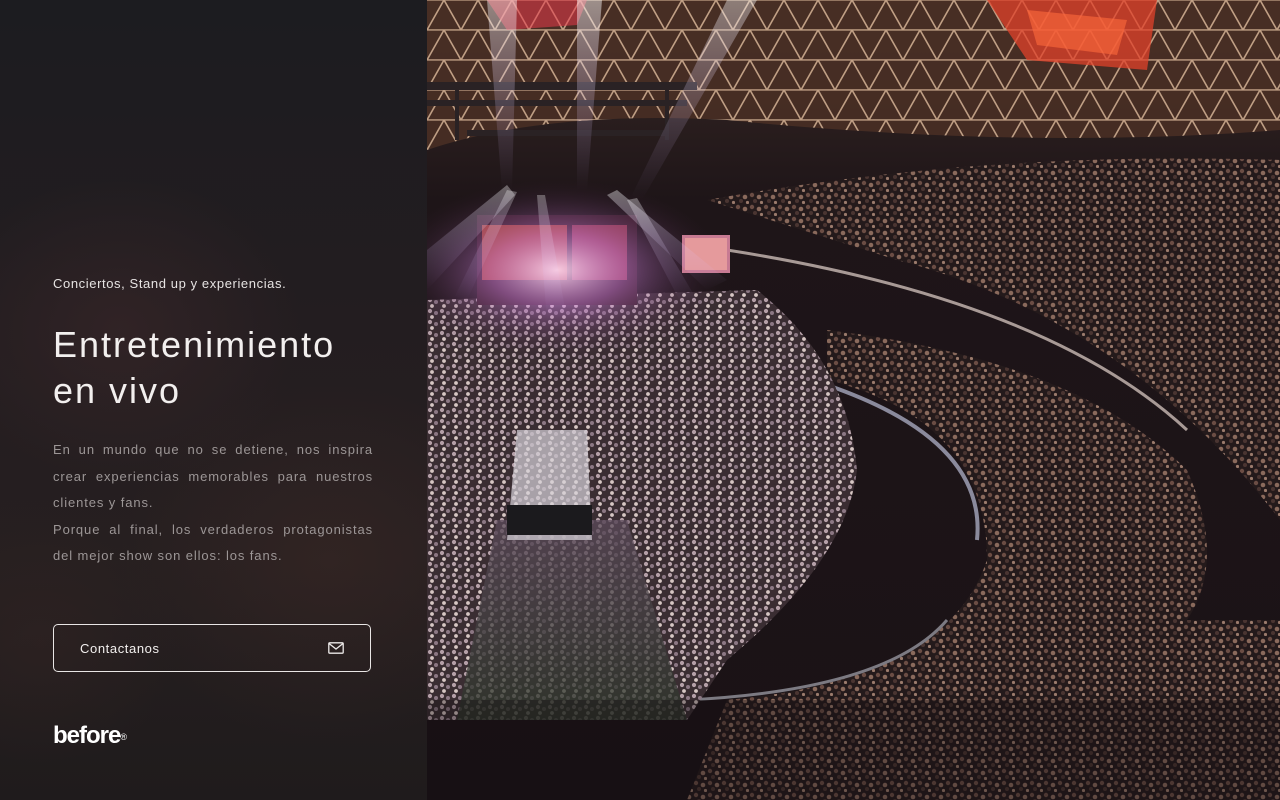 The width and height of the screenshot is (1280, 800). What do you see at coordinates (194, 344) in the screenshot?
I see `page-title-line-1: Entretenimiento` at bounding box center [194, 344].